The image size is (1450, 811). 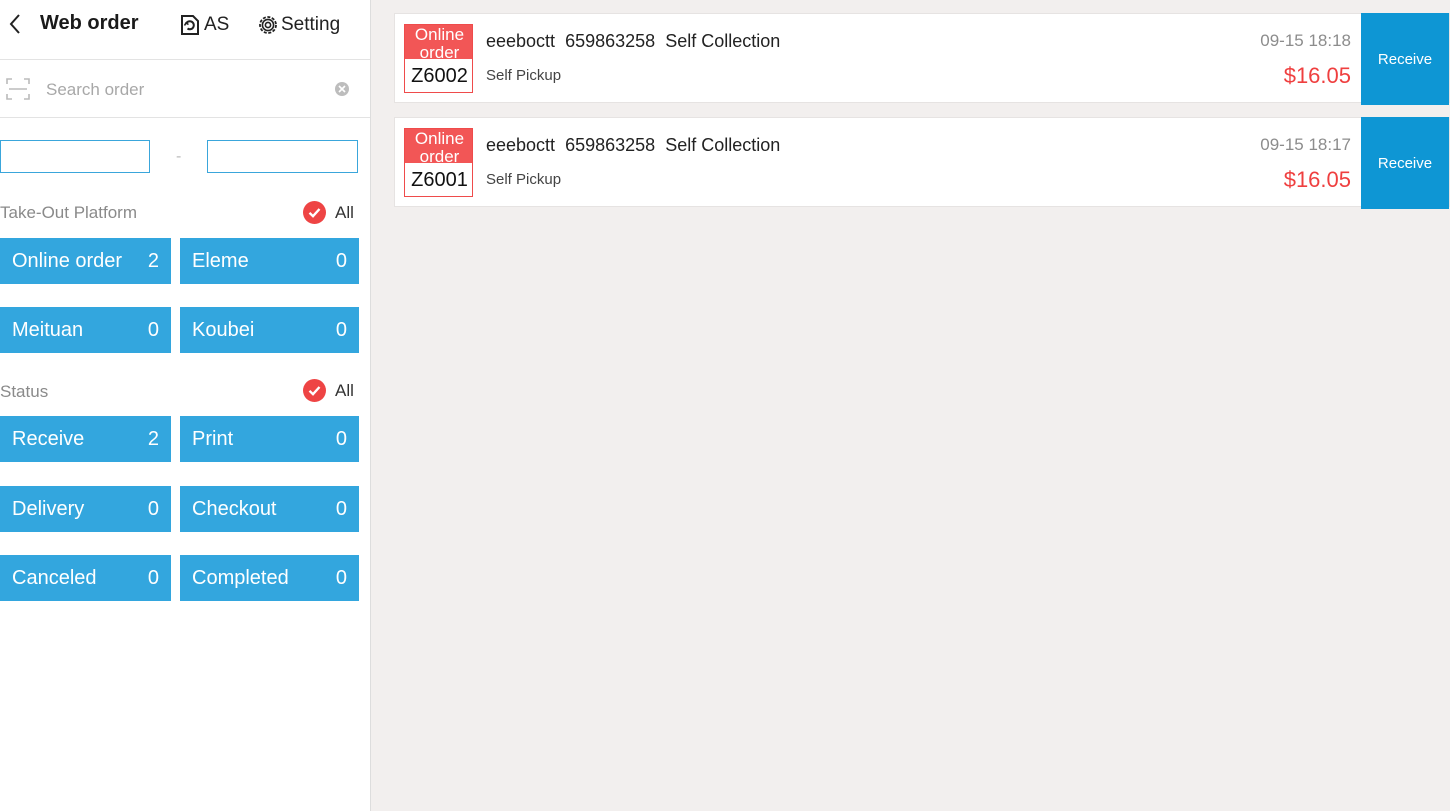 What do you see at coordinates (1305, 40) in the screenshot?
I see `order-time: 09-15 18:18` at bounding box center [1305, 40].